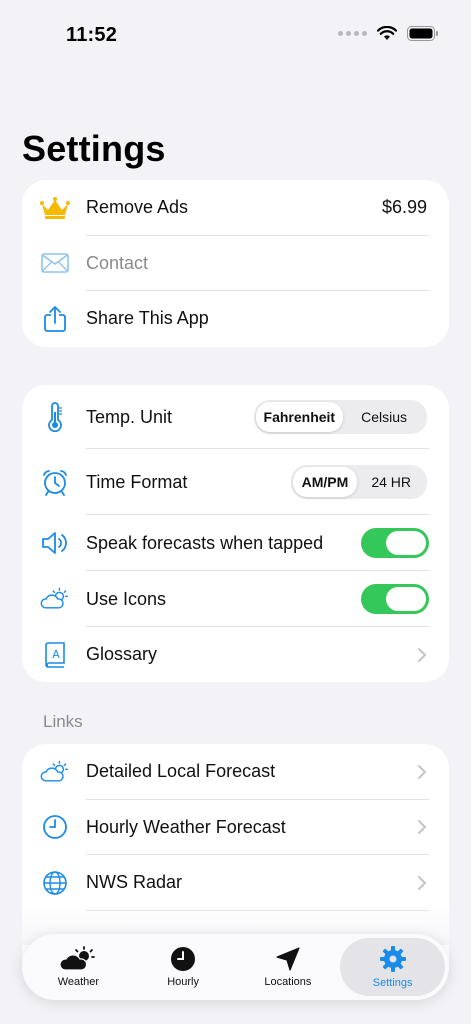  What do you see at coordinates (92, 35) in the screenshot?
I see `status-time: 11:52` at bounding box center [92, 35].